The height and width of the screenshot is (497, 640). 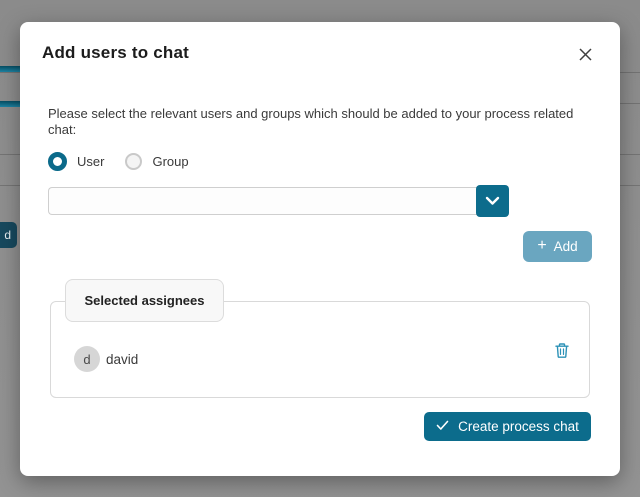 I want to click on select-dropdown-button, so click(x=492, y=201).